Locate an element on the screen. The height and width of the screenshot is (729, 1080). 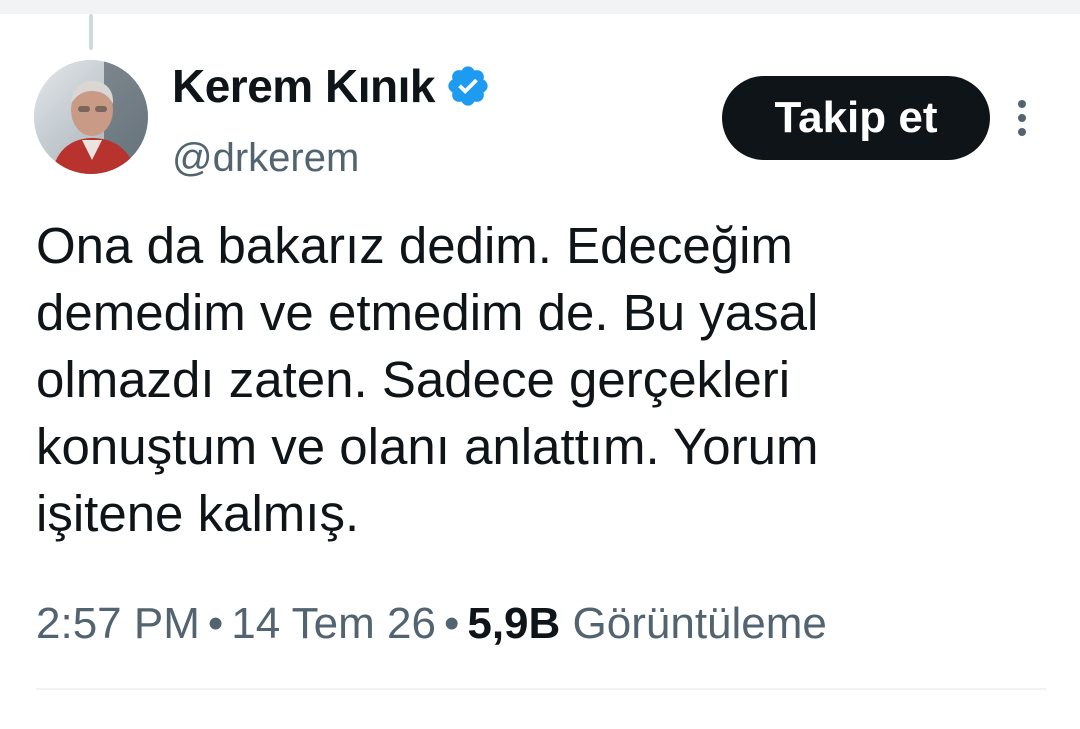
previous-tweet-strip is located at coordinates (540, 7).